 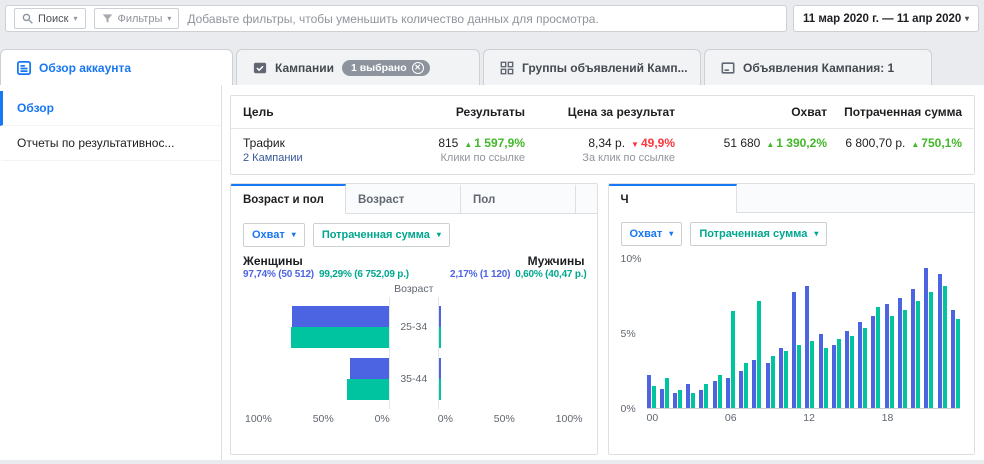 I want to click on women-spend-bar, so click(x=368, y=389).